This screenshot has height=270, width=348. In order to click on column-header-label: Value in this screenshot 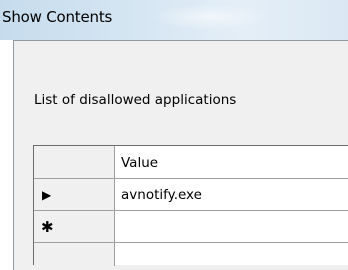, I will do `click(140, 163)`.